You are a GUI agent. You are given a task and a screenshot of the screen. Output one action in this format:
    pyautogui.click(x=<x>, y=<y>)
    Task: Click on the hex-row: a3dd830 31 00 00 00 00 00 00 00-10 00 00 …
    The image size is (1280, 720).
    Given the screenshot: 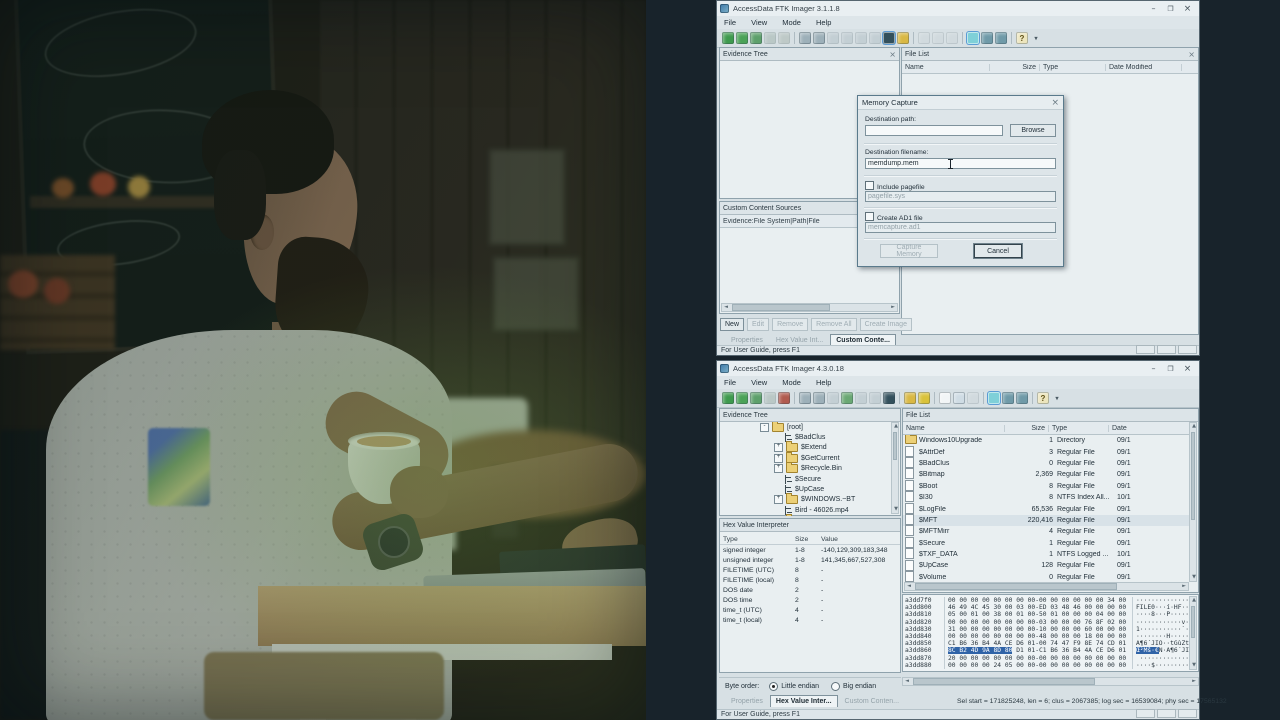 What is the action you would take?
    pyautogui.click(x=1046, y=629)
    